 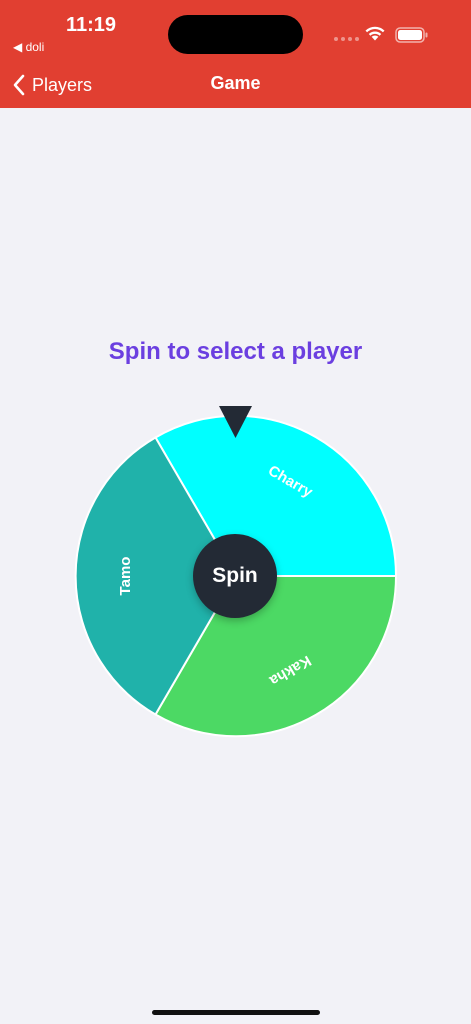 What do you see at coordinates (236, 1012) in the screenshot?
I see `home-indicator` at bounding box center [236, 1012].